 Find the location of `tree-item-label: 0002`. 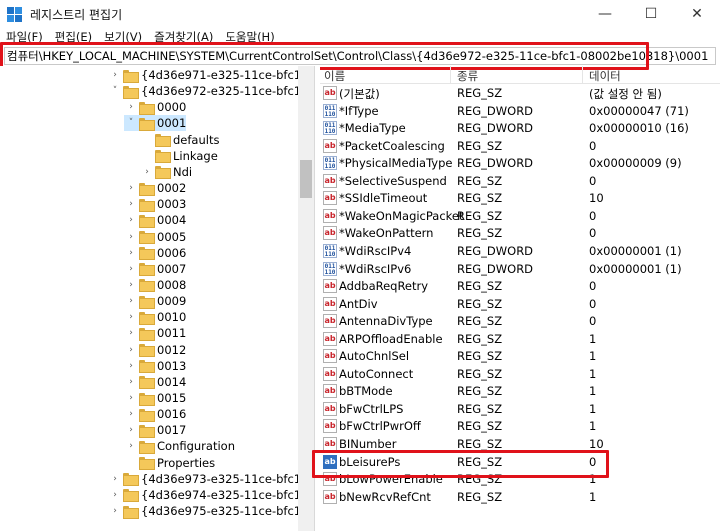

tree-item-label: 0002 is located at coordinates (172, 188).